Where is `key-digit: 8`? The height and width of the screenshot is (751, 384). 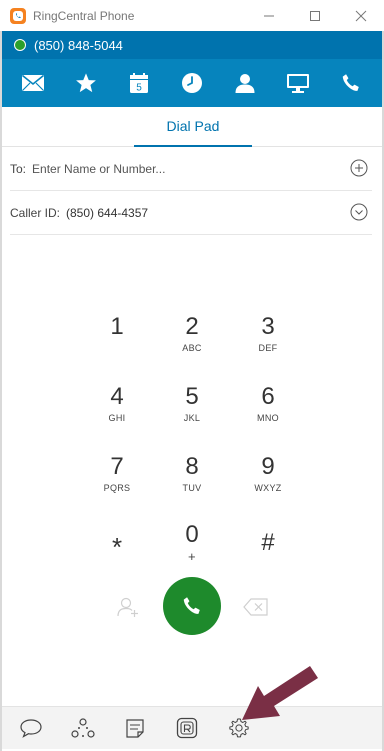 key-digit: 8 is located at coordinates (192, 466).